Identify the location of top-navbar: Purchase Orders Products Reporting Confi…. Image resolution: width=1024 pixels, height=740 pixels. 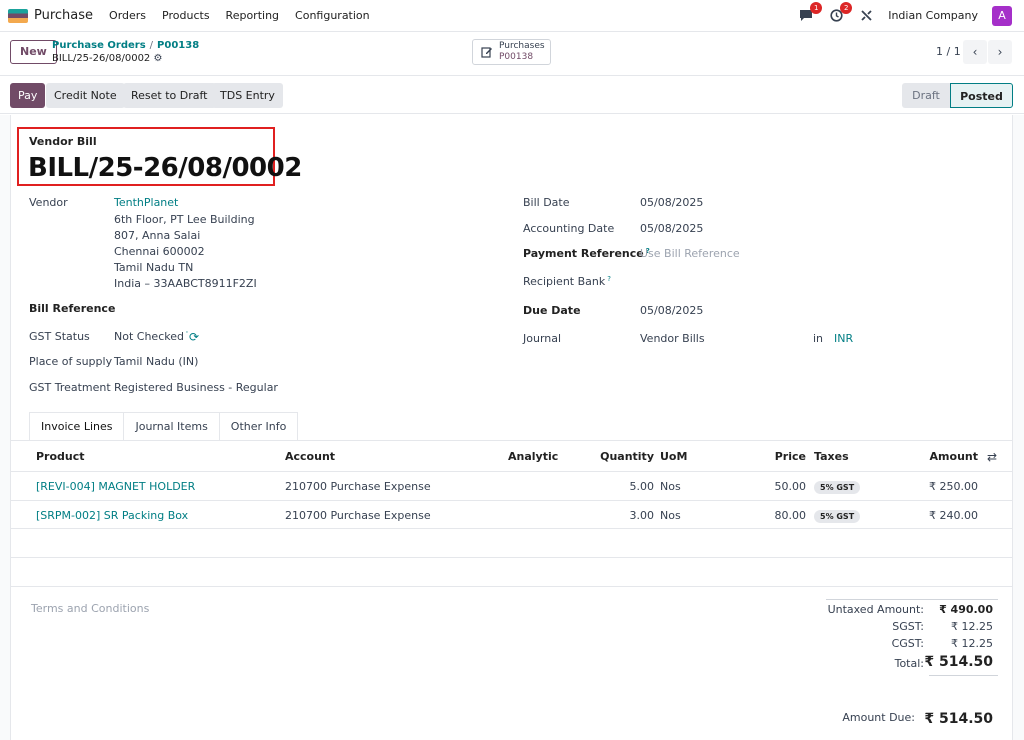
(512, 16).